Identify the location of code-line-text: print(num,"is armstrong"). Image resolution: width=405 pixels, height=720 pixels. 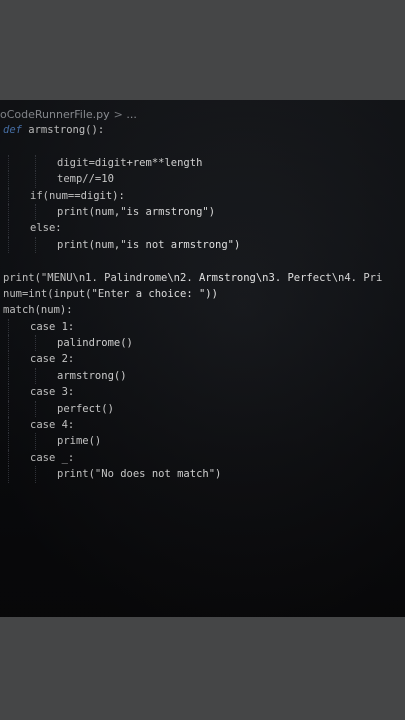
(136, 212).